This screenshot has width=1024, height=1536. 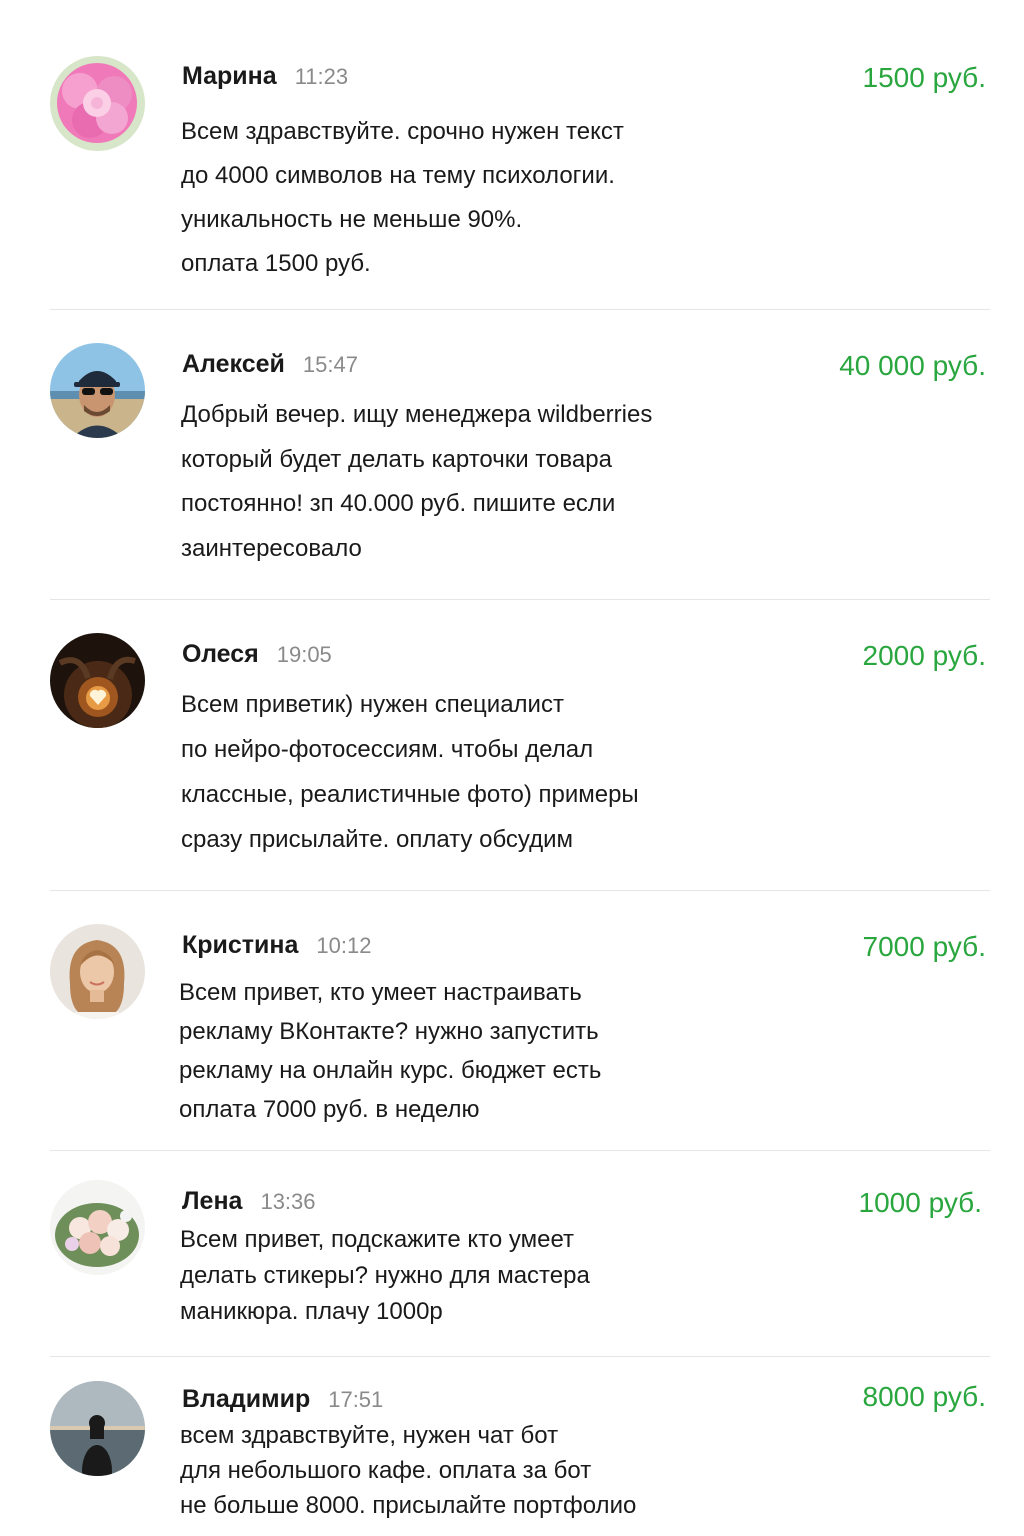 I want to click on author-name: Марина, so click(x=229, y=76).